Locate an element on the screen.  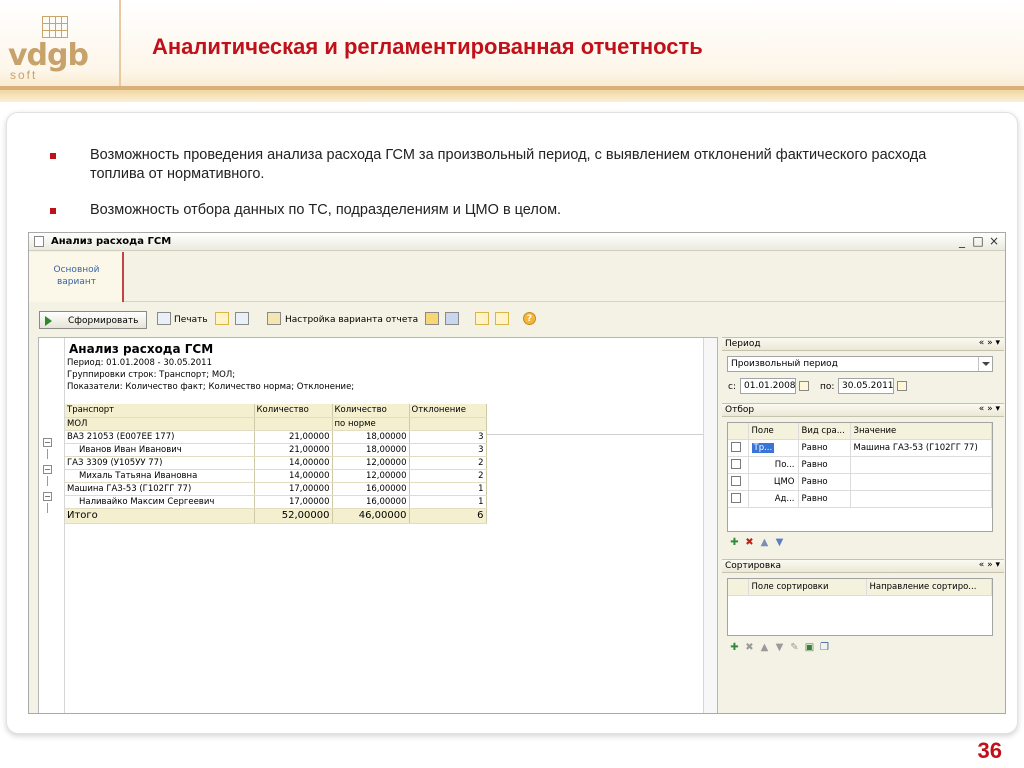
row-fact: 21,00000 is located at coordinates (293, 437).